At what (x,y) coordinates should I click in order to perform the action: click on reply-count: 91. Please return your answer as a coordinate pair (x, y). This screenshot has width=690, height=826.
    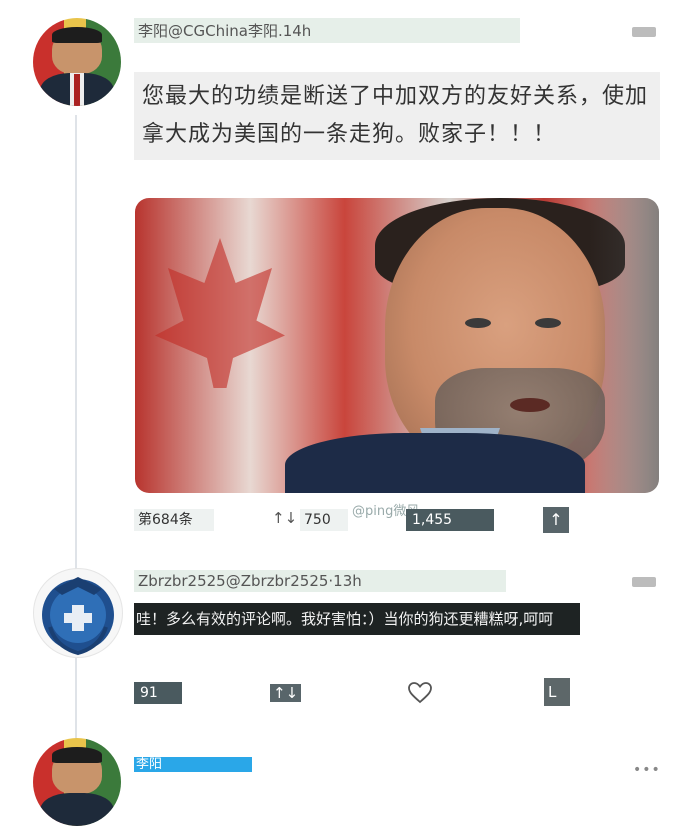
    Looking at the image, I should click on (158, 693).